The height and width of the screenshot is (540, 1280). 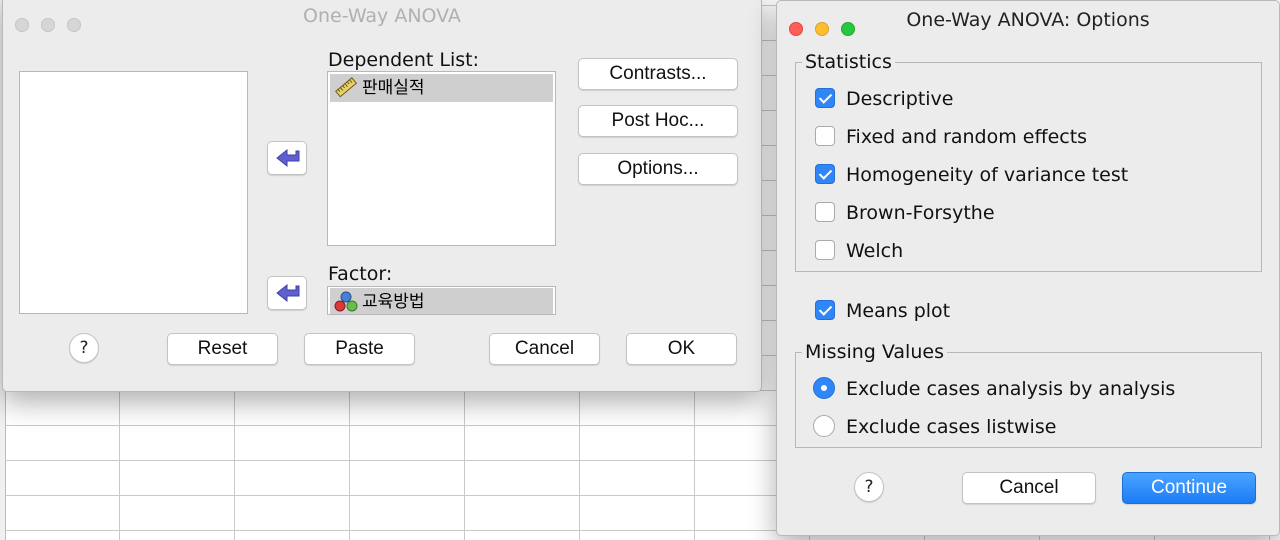 I want to click on ok-button: OK, so click(x=681, y=349).